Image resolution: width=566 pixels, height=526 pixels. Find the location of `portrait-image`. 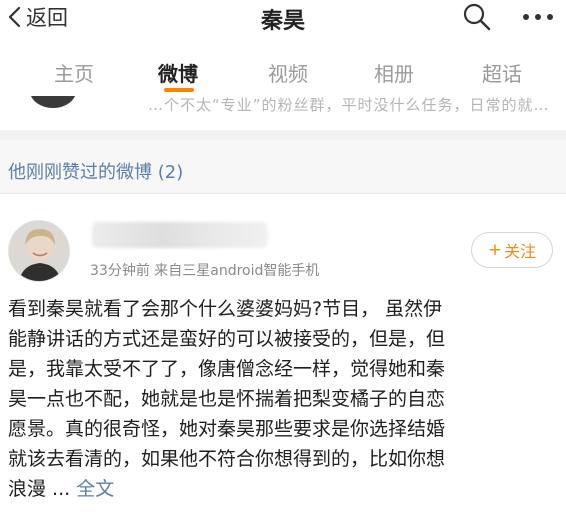

portrait-image is located at coordinates (39, 251).